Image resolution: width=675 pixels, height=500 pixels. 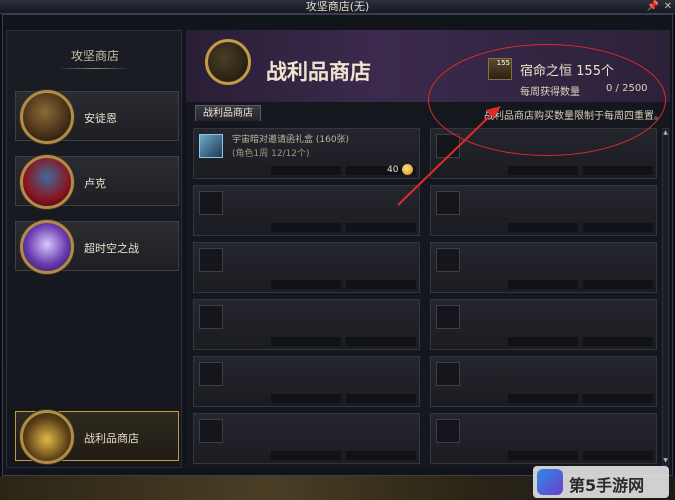 I want to click on item-name: 宇宙暗对邀请函礼盒 (160张), so click(x=291, y=140).